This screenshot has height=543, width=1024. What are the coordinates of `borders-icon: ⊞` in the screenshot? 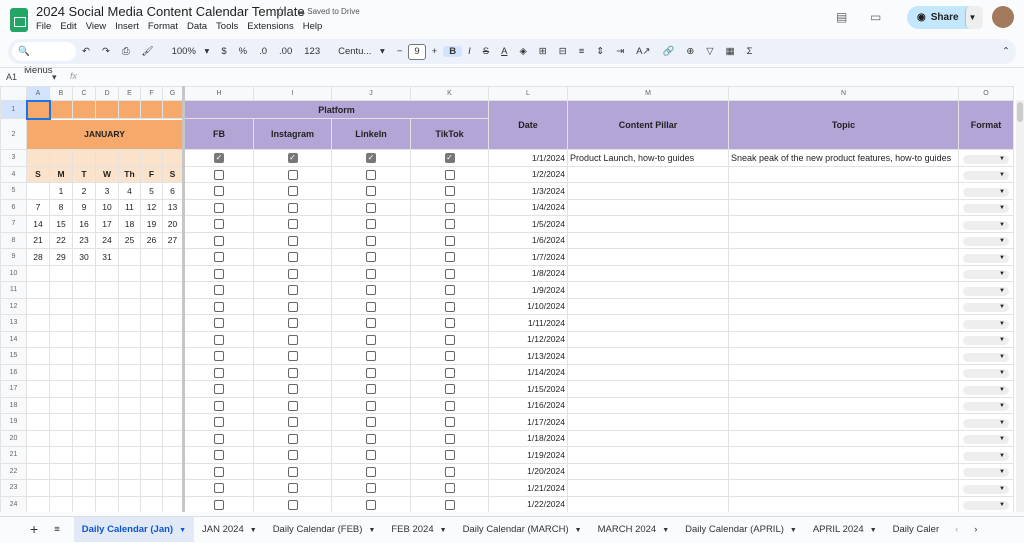 It's located at (543, 51).